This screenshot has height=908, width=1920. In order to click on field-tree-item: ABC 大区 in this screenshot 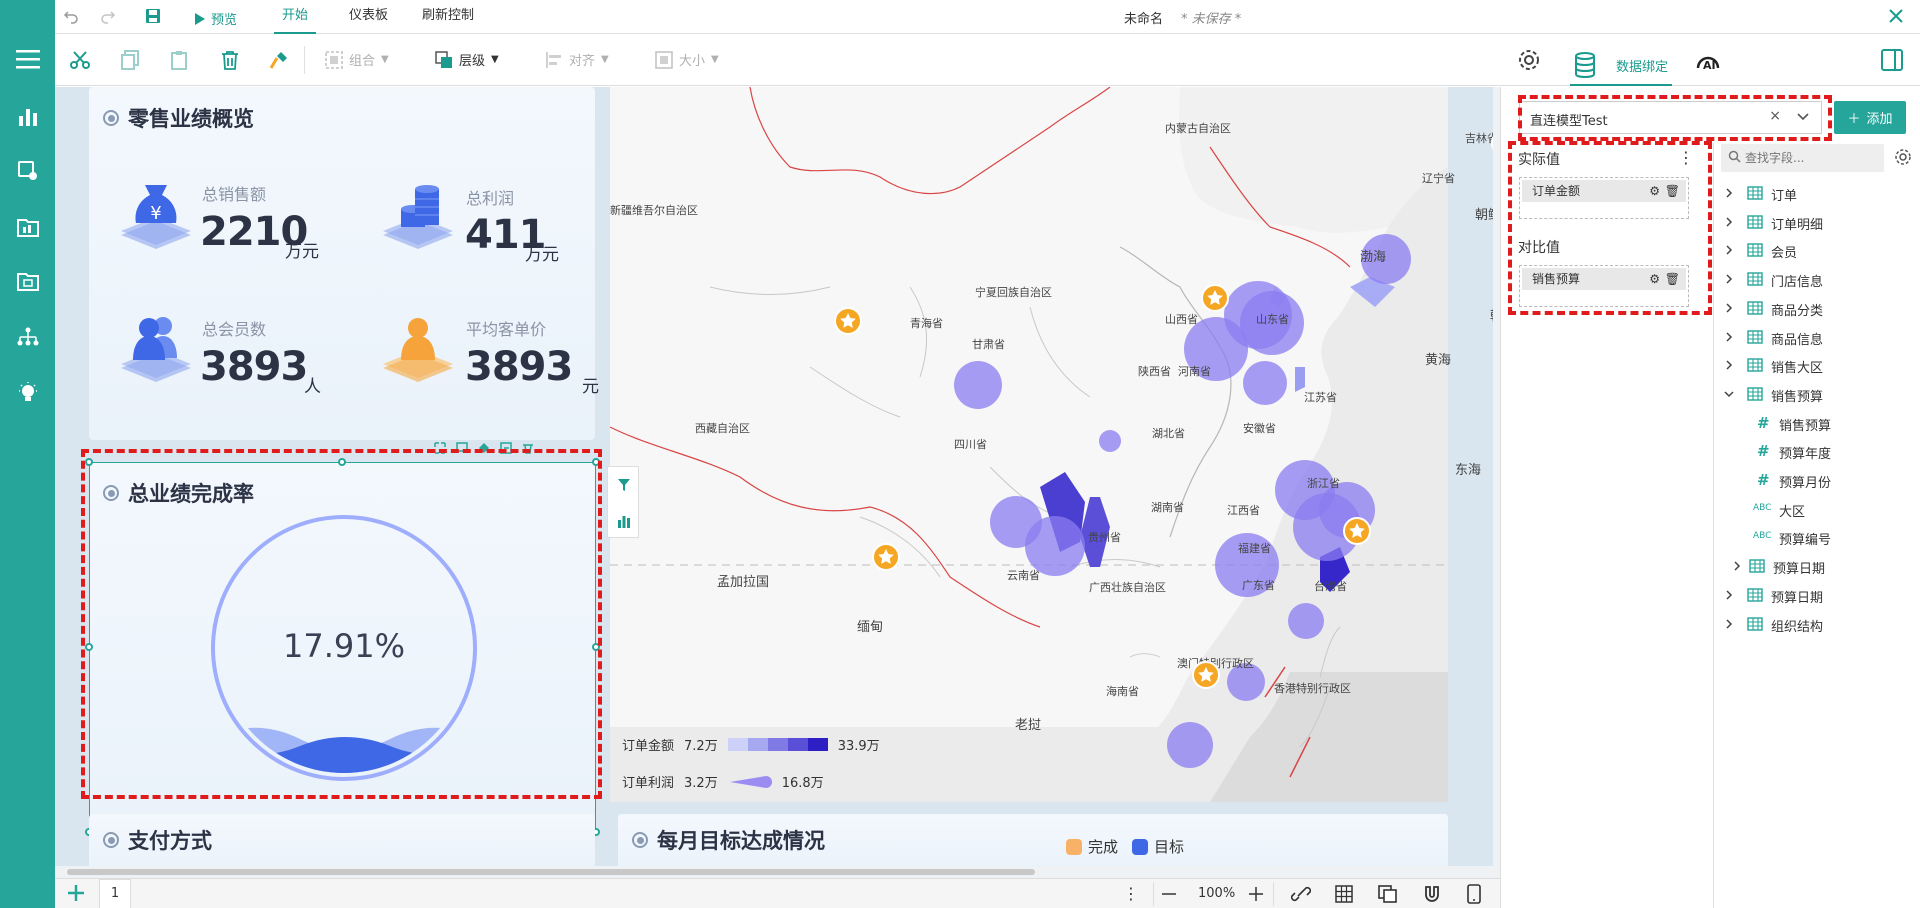, I will do `click(1816, 509)`.